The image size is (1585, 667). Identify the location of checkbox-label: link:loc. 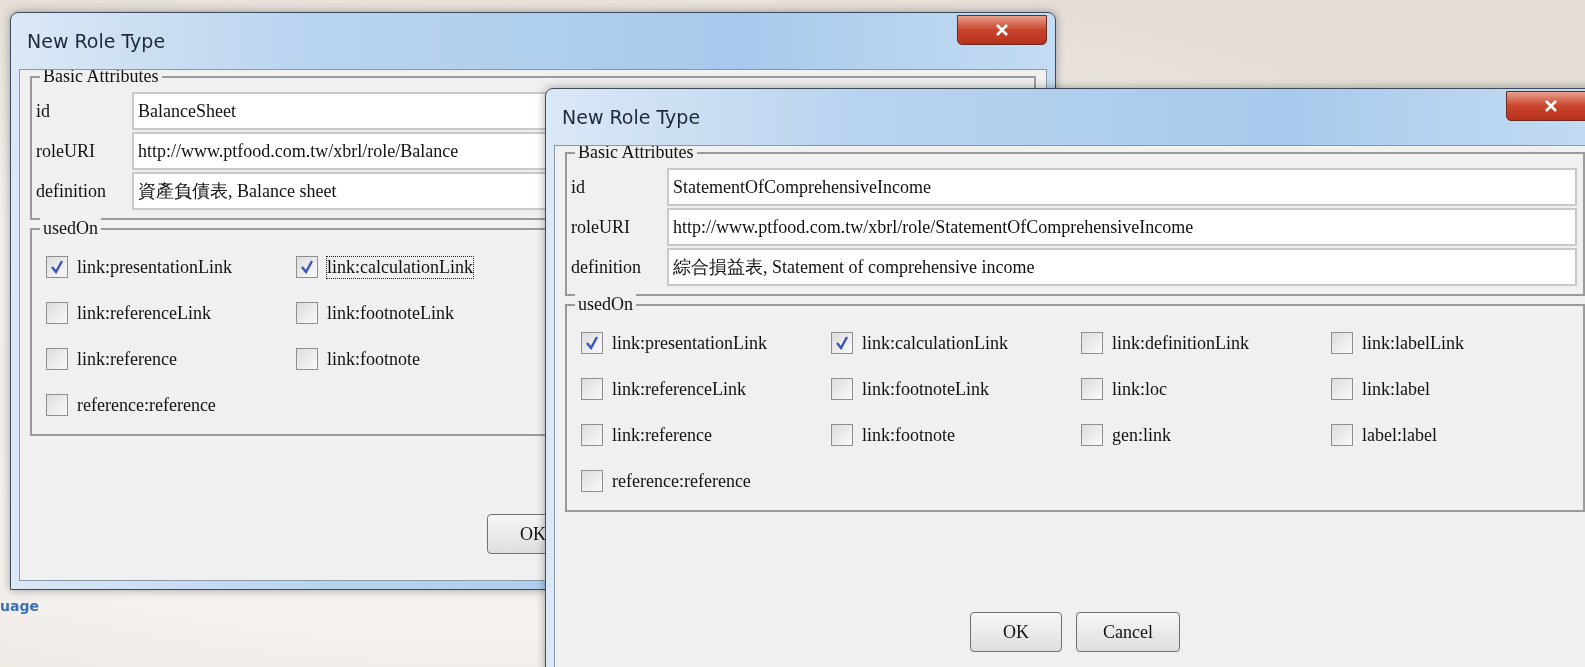
(1139, 389).